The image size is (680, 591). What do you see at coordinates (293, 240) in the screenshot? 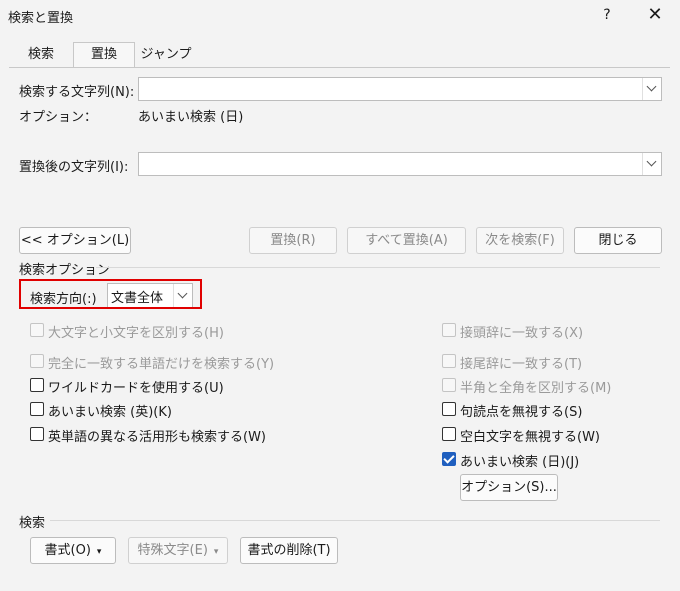
I see `replace-button: 置換(R)` at bounding box center [293, 240].